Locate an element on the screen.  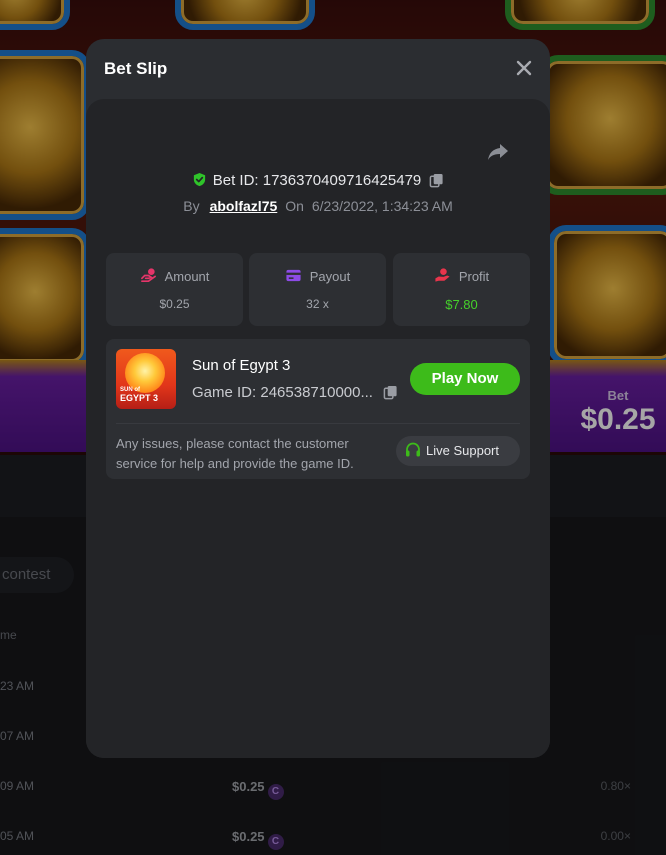
divider is located at coordinates (318, 423).